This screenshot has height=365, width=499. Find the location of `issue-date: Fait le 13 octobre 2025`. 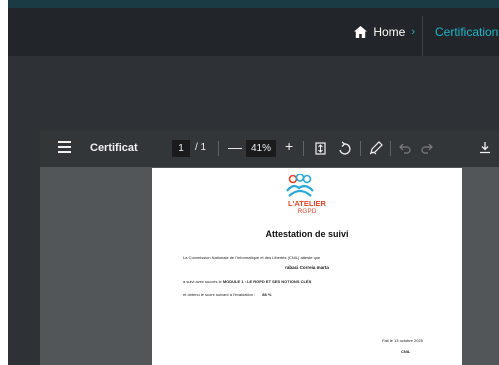

issue-date: Fait le 13 octobre 2025 is located at coordinates (402, 340).